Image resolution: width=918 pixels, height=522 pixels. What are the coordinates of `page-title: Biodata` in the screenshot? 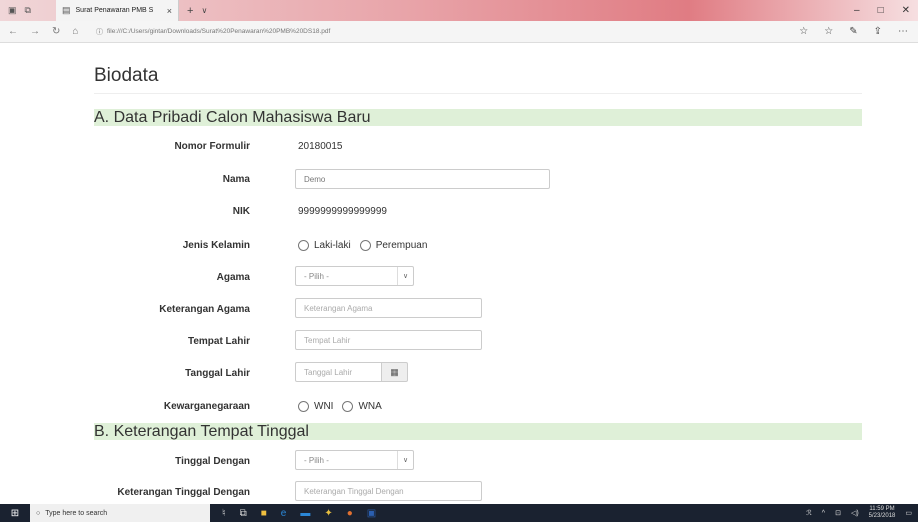 It's located at (126, 75).